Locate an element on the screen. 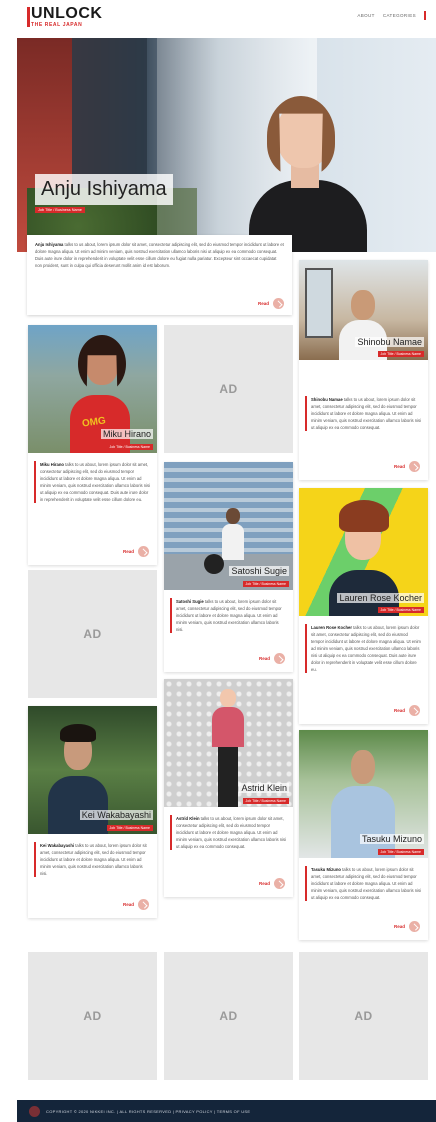  profile-photo: Tasuku Mizuno Job Title / Business Name is located at coordinates (363, 794).